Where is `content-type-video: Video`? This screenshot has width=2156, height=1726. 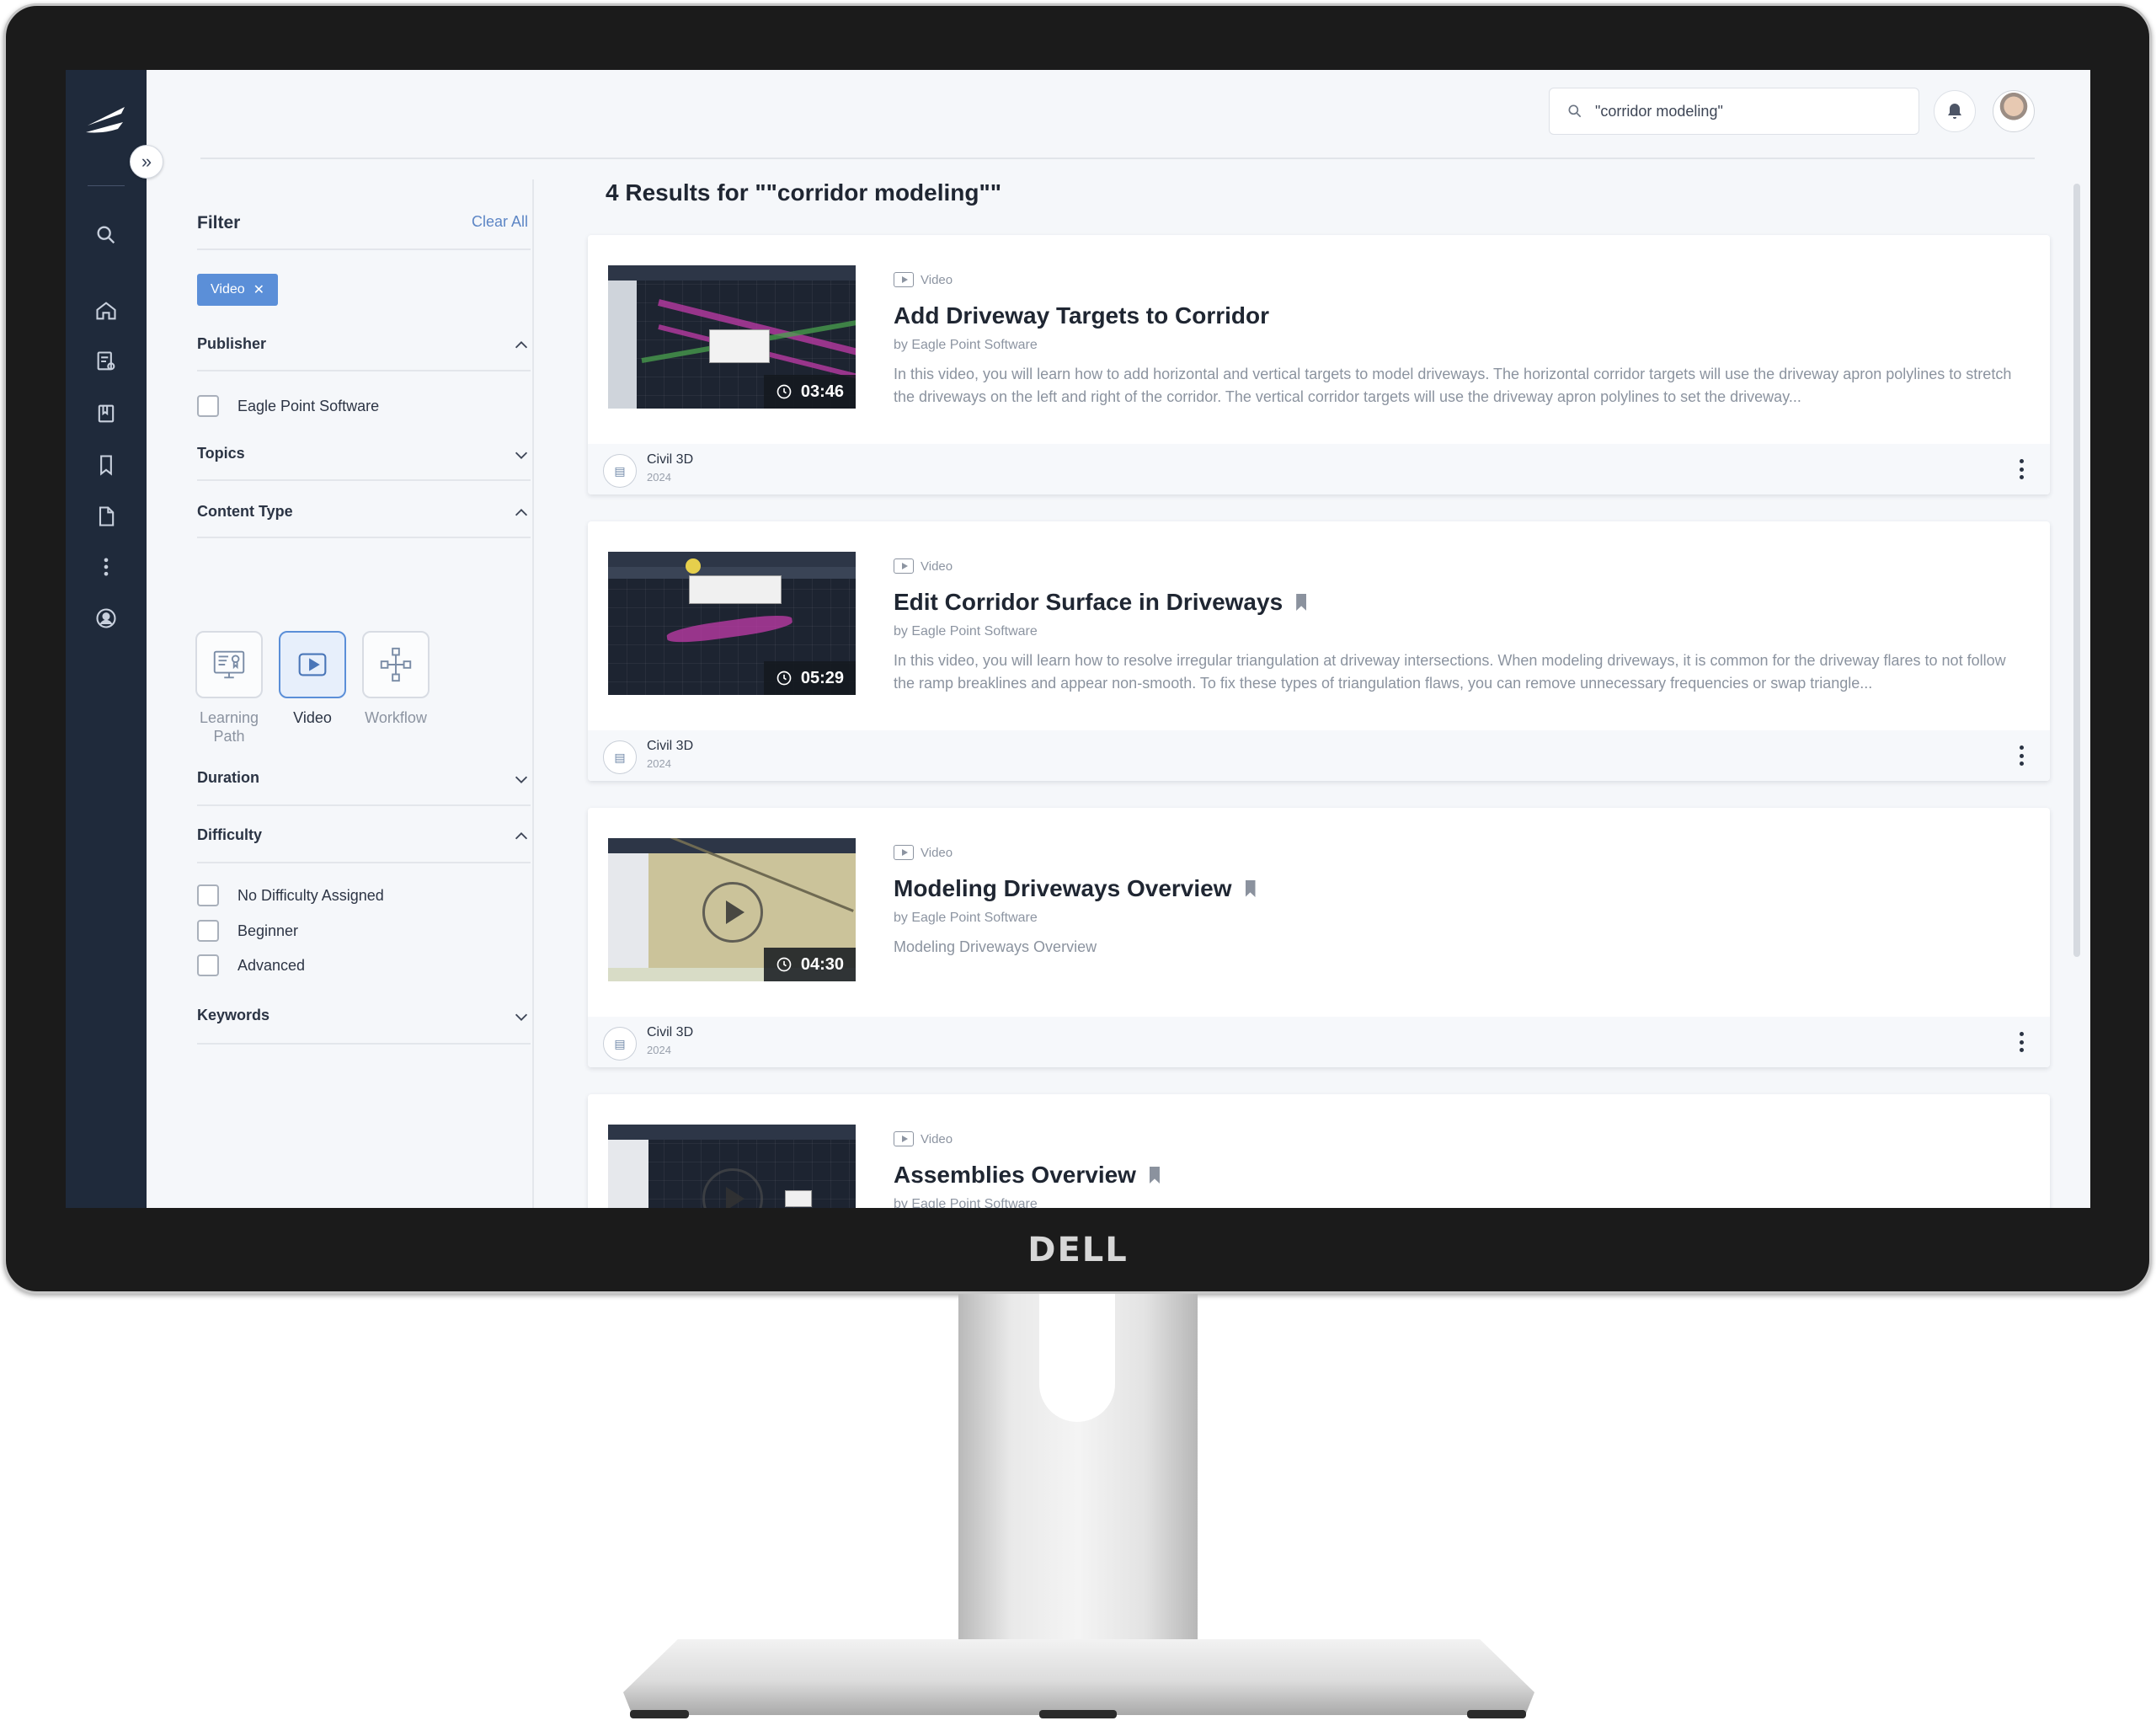 content-type-video: Video is located at coordinates (312, 679).